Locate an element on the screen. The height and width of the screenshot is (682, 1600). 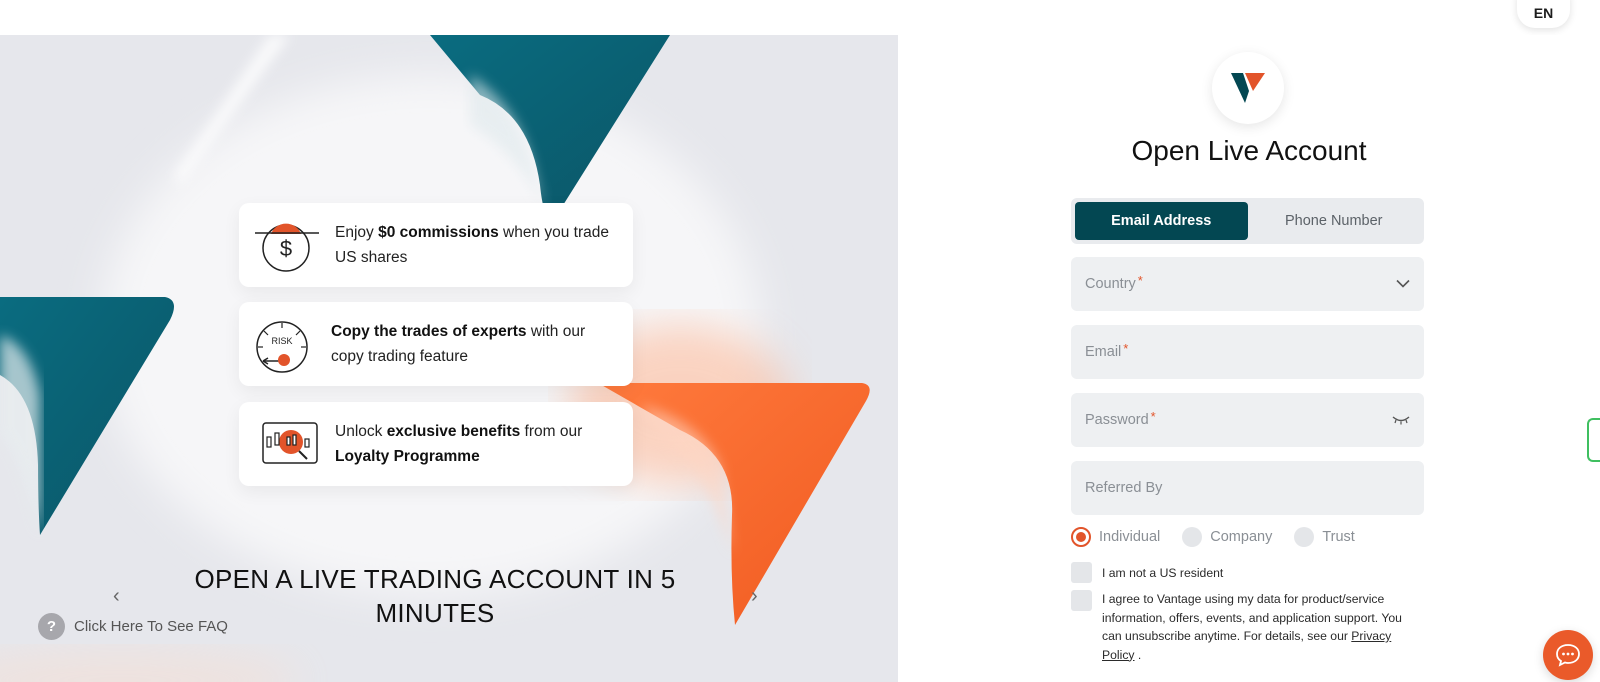
login-method-tabs: Email Address Phone Number is located at coordinates (1247, 221).